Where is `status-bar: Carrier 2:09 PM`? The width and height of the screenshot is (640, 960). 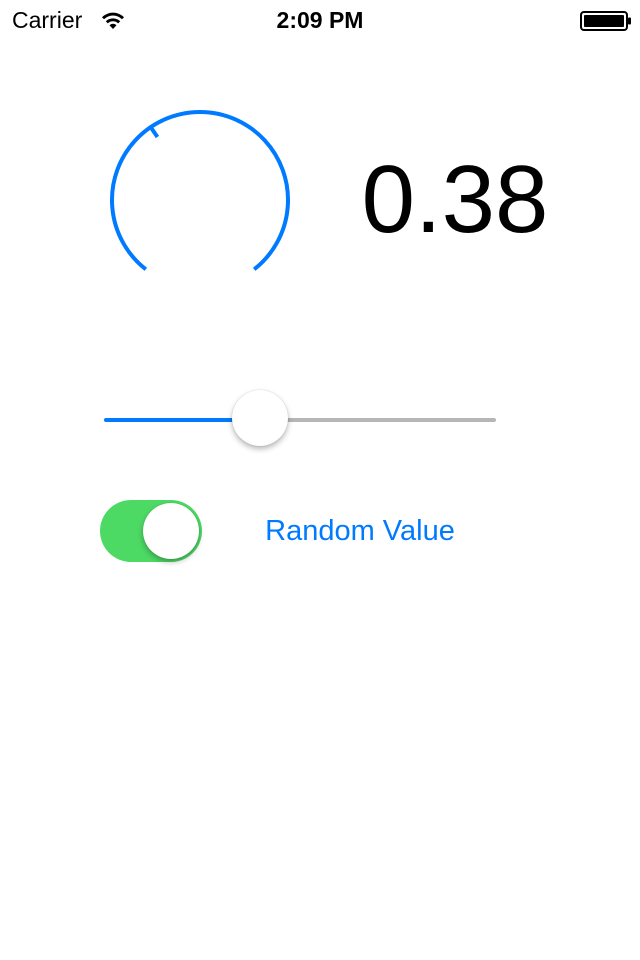
status-bar: Carrier 2:09 PM is located at coordinates (320, 20).